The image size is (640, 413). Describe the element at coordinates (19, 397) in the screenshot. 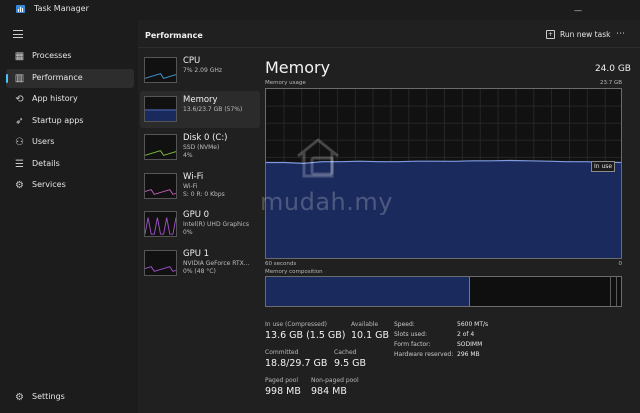

I see `gear-icon: ⚙` at that location.